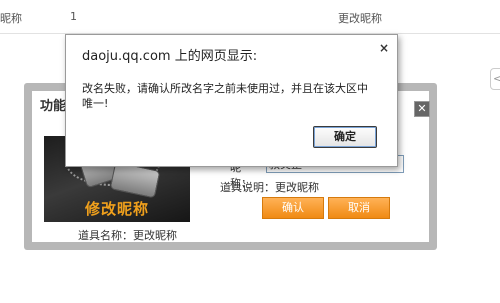 The height and width of the screenshot is (303, 500). I want to click on alert-close-icon: ×, so click(384, 48).